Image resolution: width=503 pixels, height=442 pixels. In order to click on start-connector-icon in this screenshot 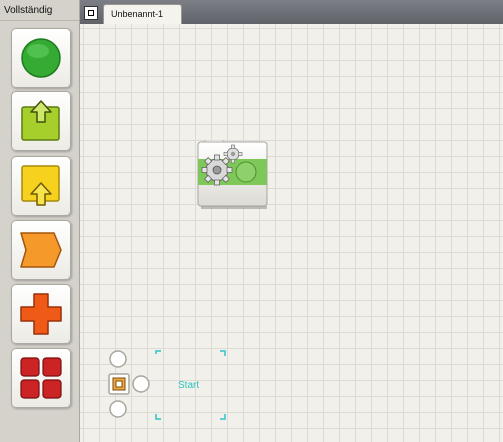, I will do `click(167, 385)`.